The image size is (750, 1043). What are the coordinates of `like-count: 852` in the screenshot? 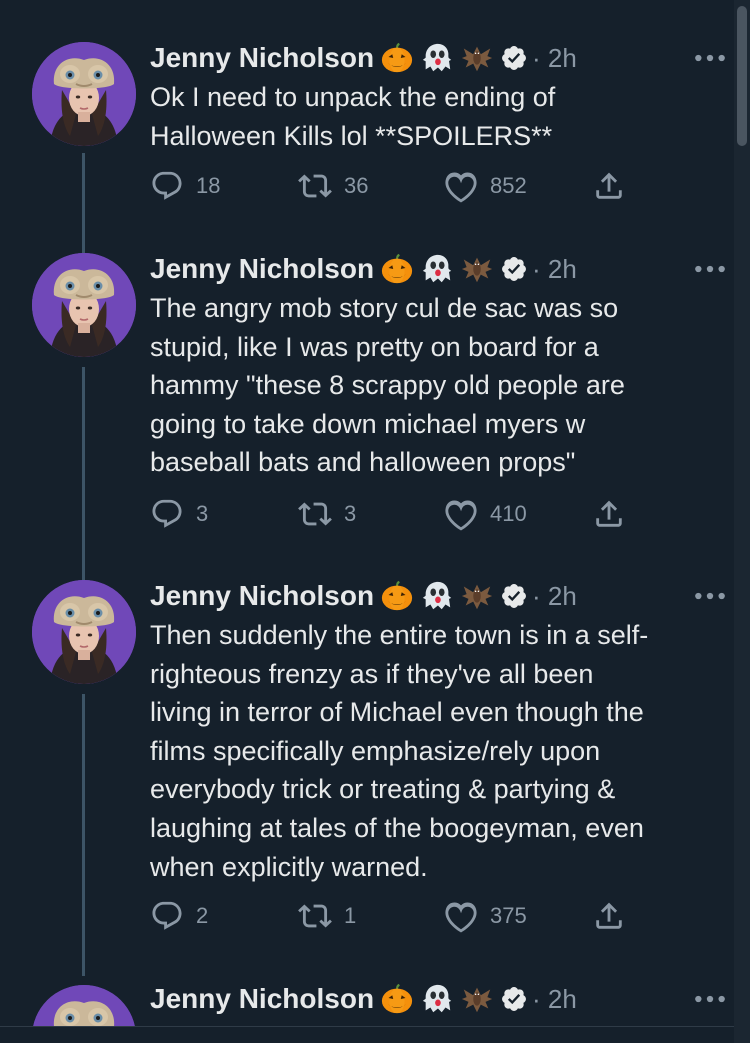 It's located at (508, 185).